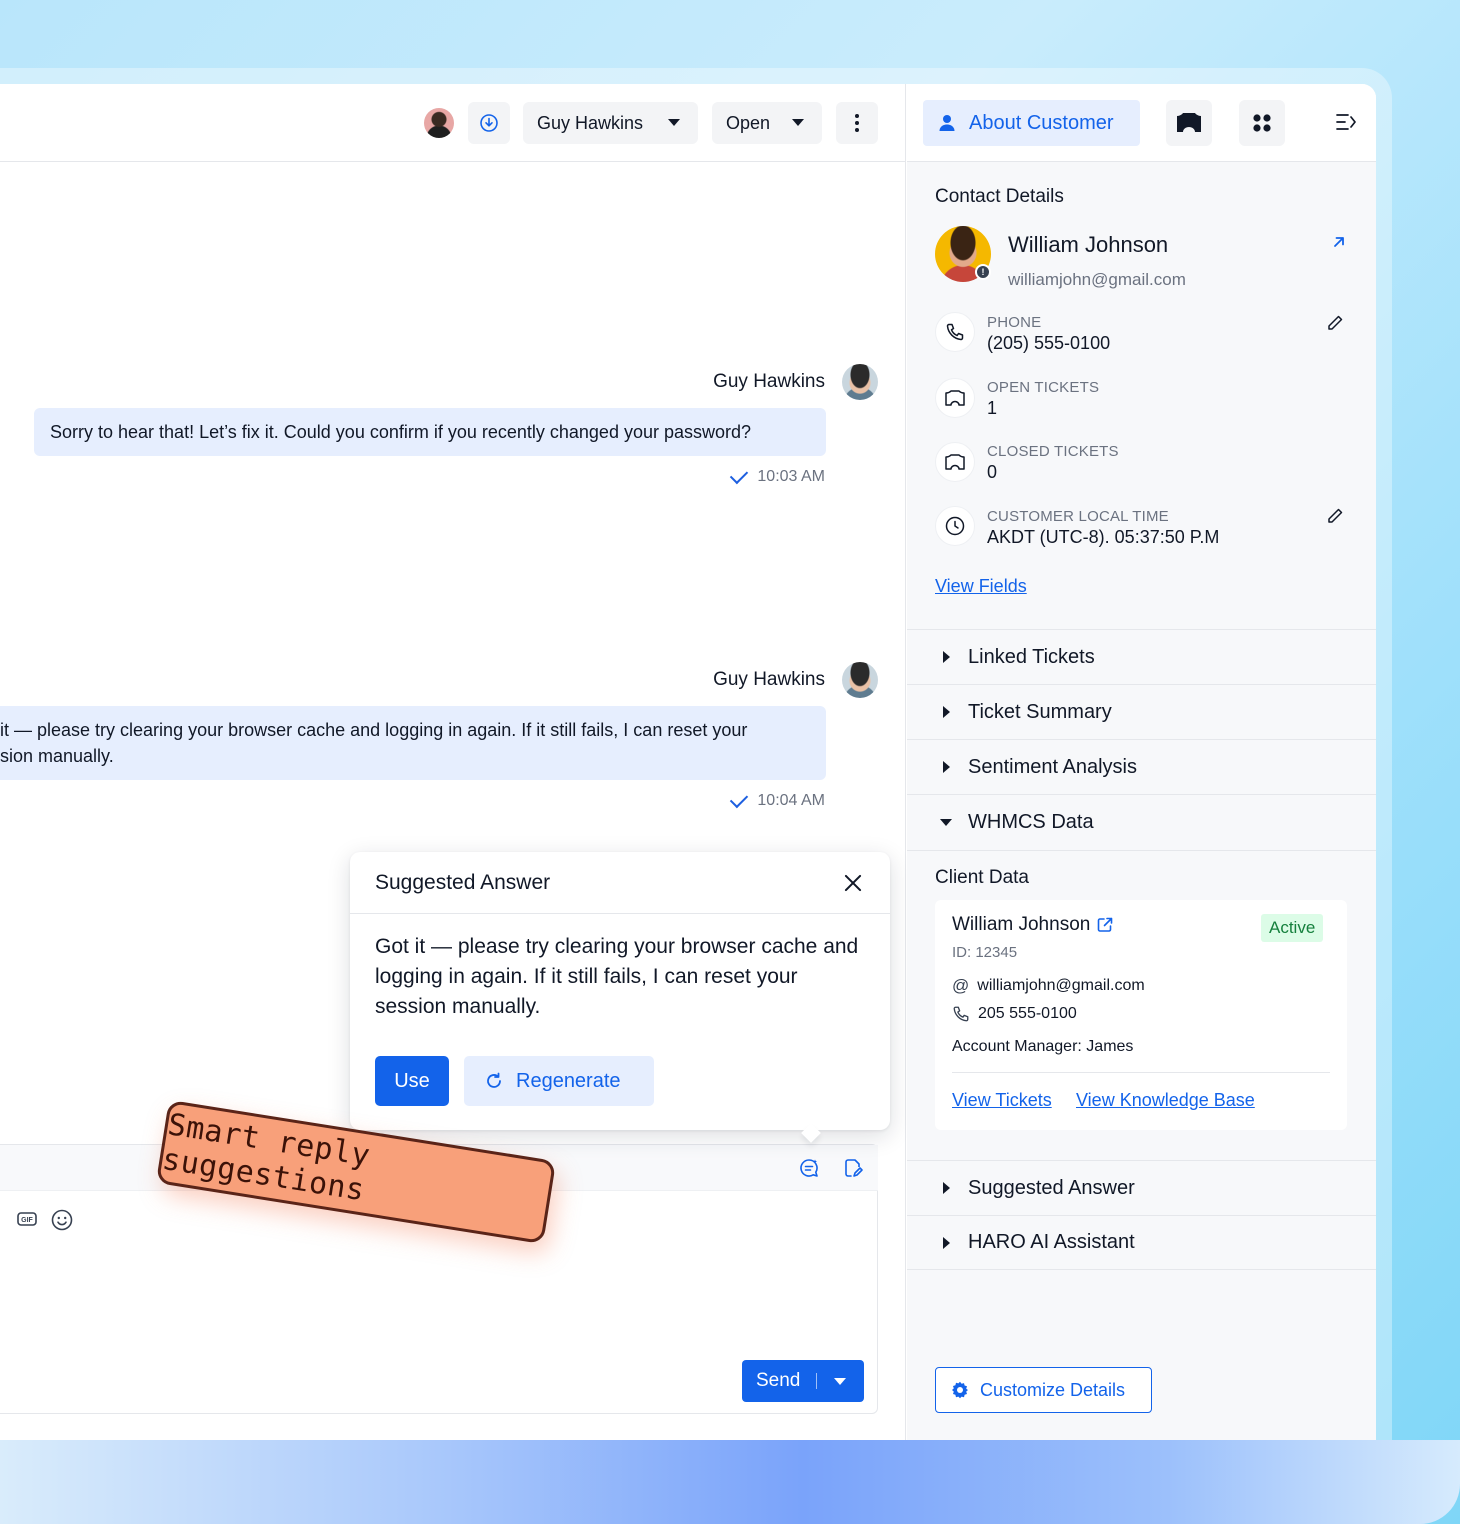  What do you see at coordinates (1141, 656) in the screenshot?
I see `section-linked-tickets: Linked Tickets` at bounding box center [1141, 656].